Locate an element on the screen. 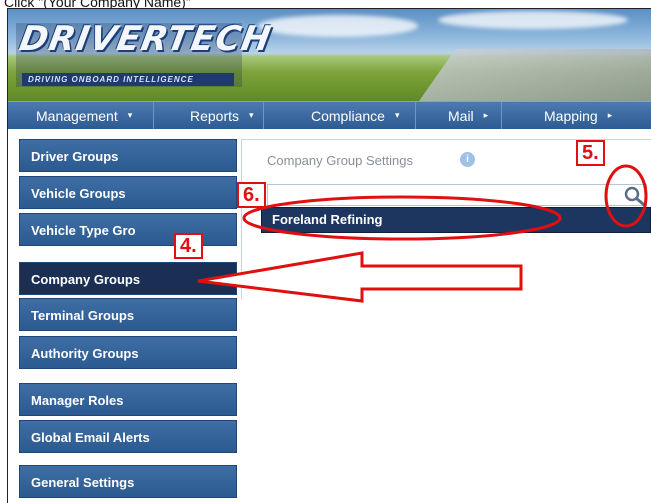 This screenshot has height=503, width=651. step-5-label: 5. is located at coordinates (590, 153).